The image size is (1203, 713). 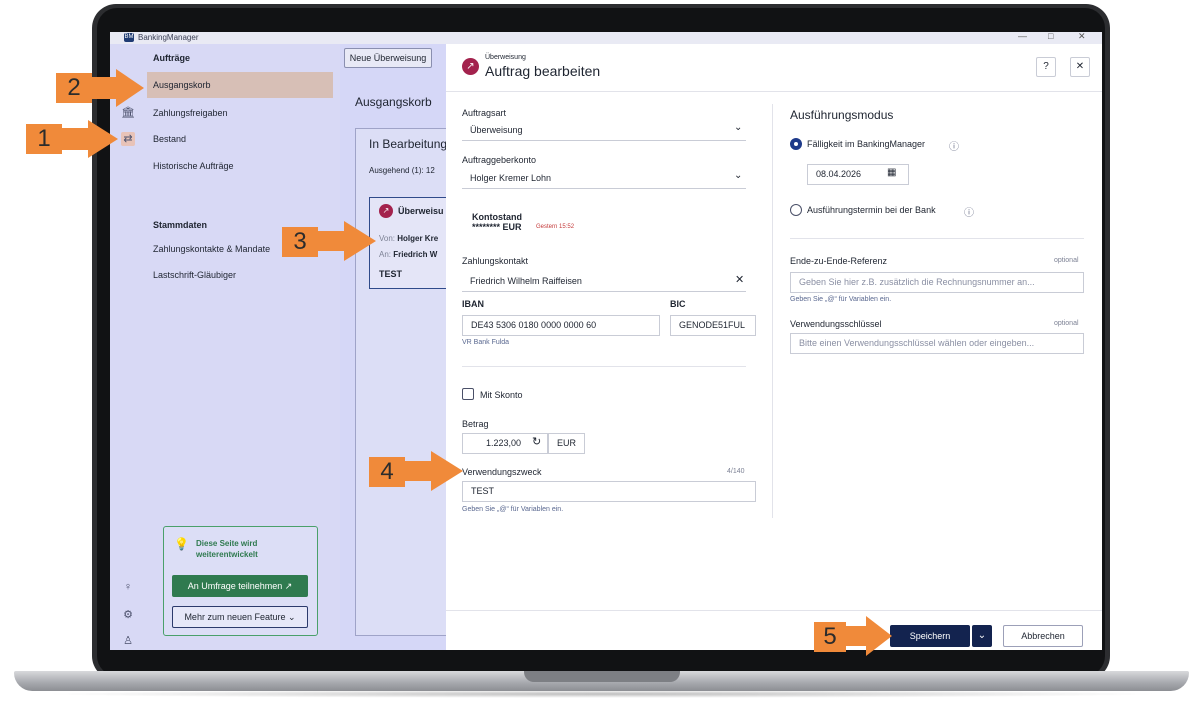 What do you see at coordinates (387, 471) in the screenshot?
I see `marker-4: 4` at bounding box center [387, 471].